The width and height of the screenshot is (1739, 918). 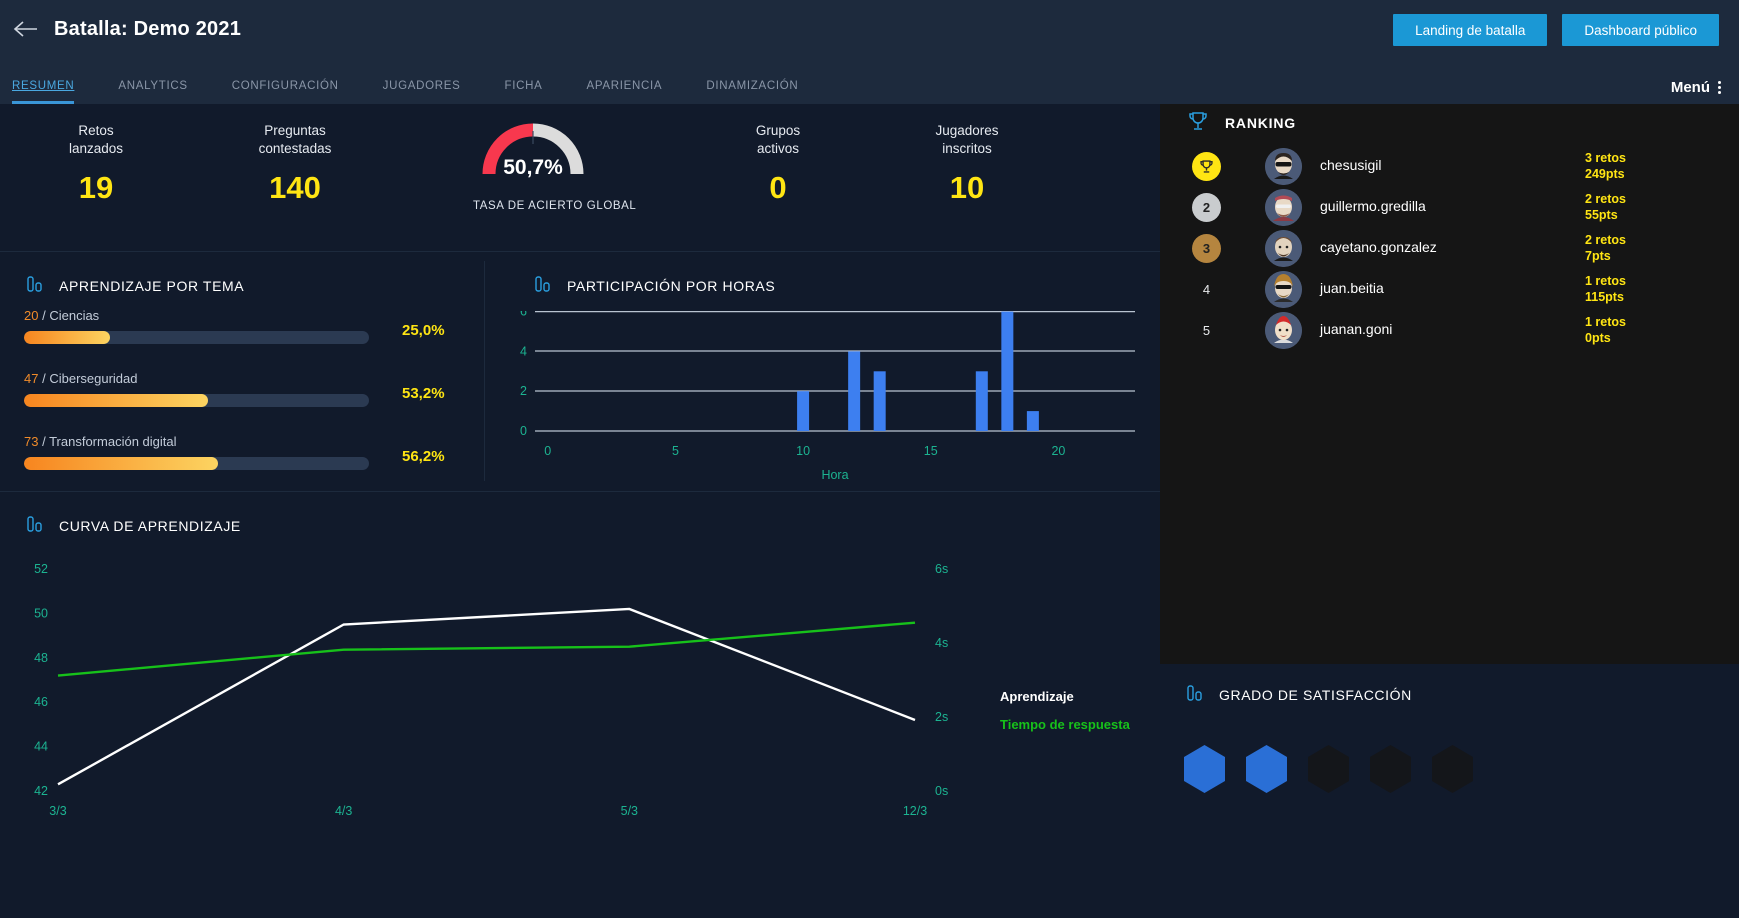 What do you see at coordinates (1640, 30) in the screenshot?
I see `dashboard-publico-button: Dashboard público` at bounding box center [1640, 30].